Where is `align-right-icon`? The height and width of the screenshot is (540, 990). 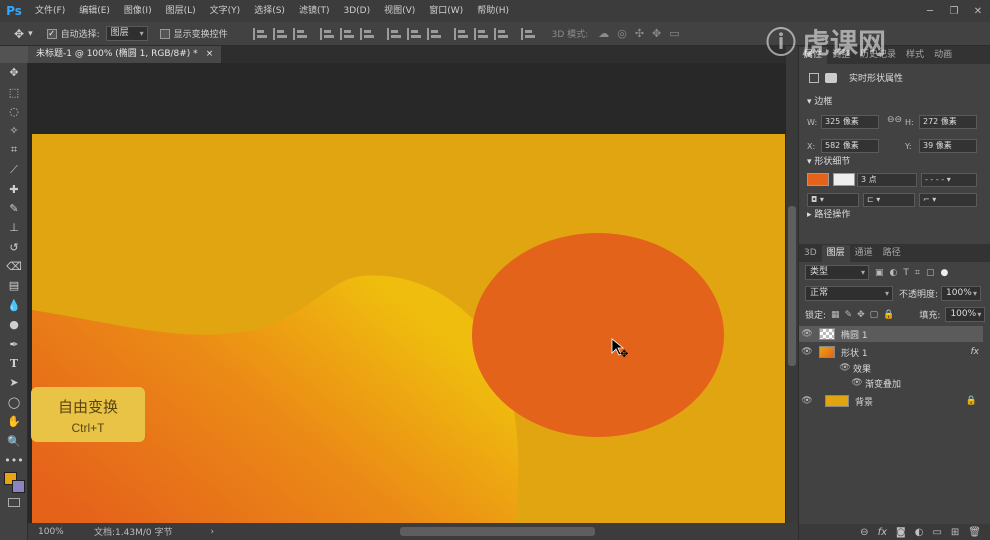 align-right-icon is located at coordinates (366, 33).